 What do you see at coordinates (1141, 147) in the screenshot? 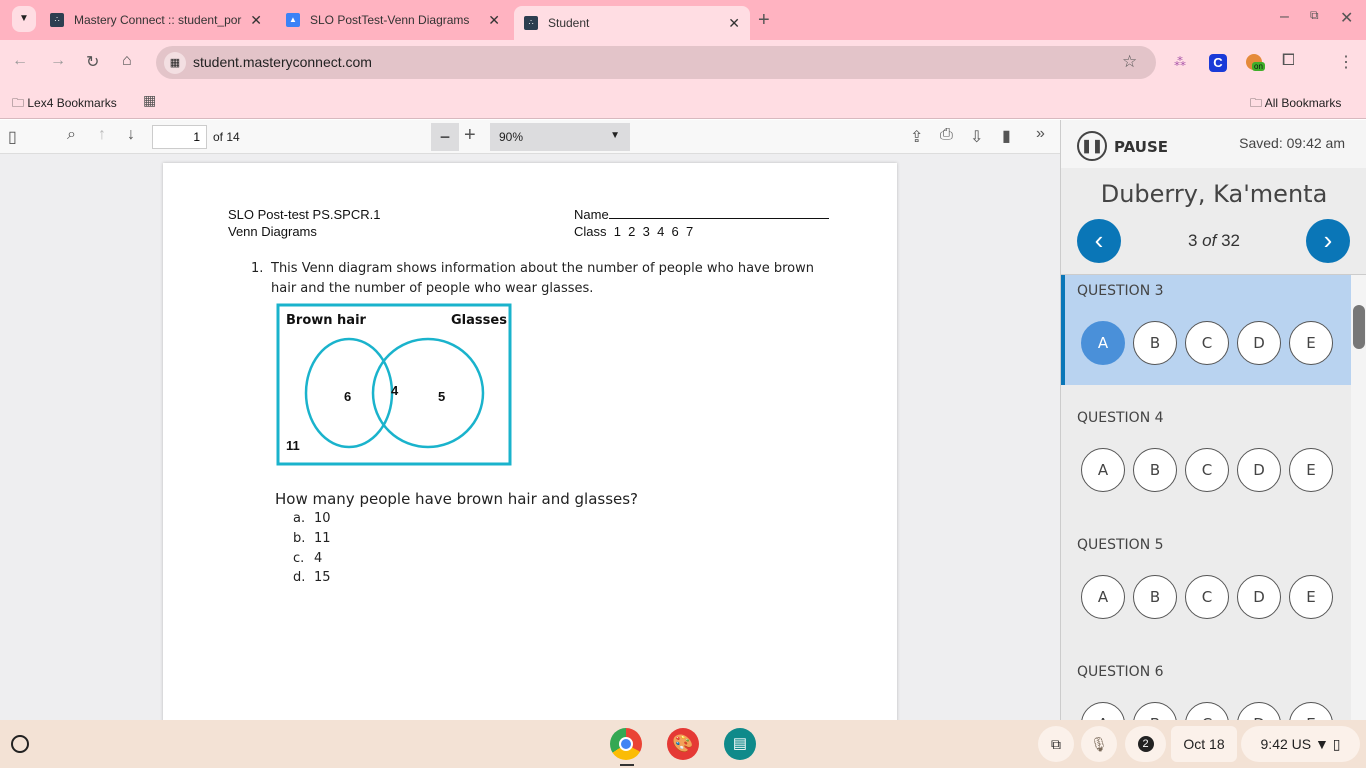
I see `pause-button: PAUSE` at bounding box center [1141, 147].